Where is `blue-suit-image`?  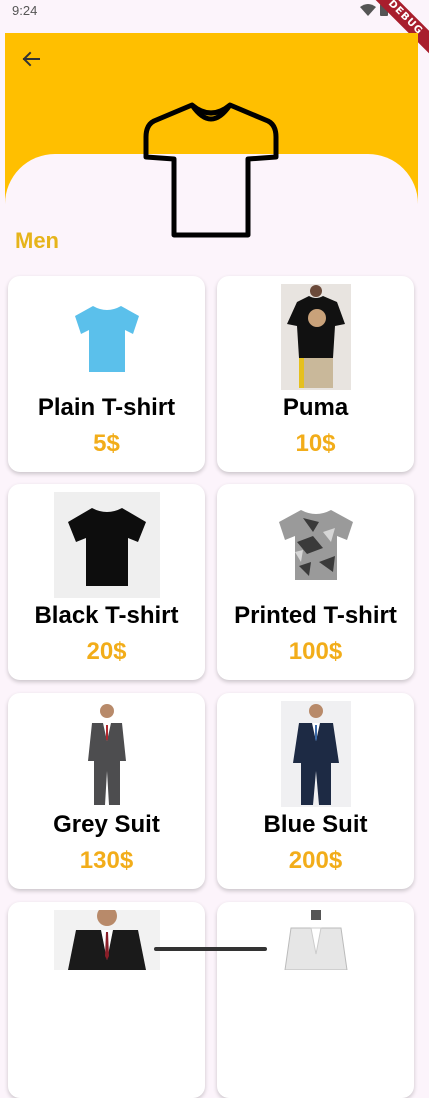
blue-suit-image is located at coordinates (315, 754).